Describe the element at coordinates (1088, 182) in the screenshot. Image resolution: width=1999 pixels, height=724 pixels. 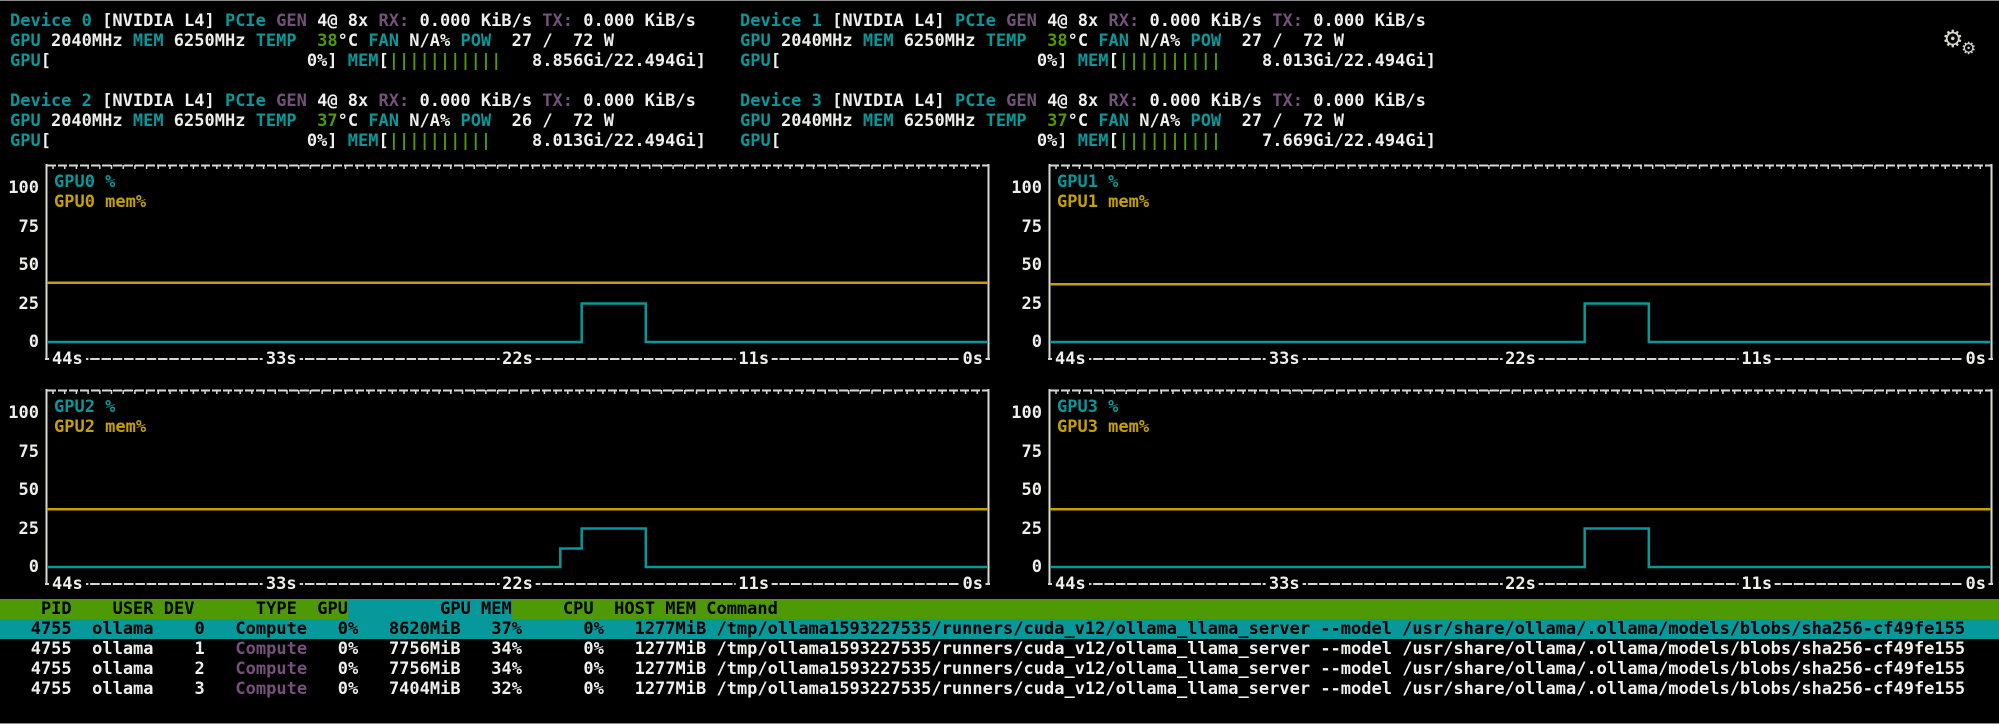
I see `chart-legend-gpu1-0: GPU1 %` at that location.